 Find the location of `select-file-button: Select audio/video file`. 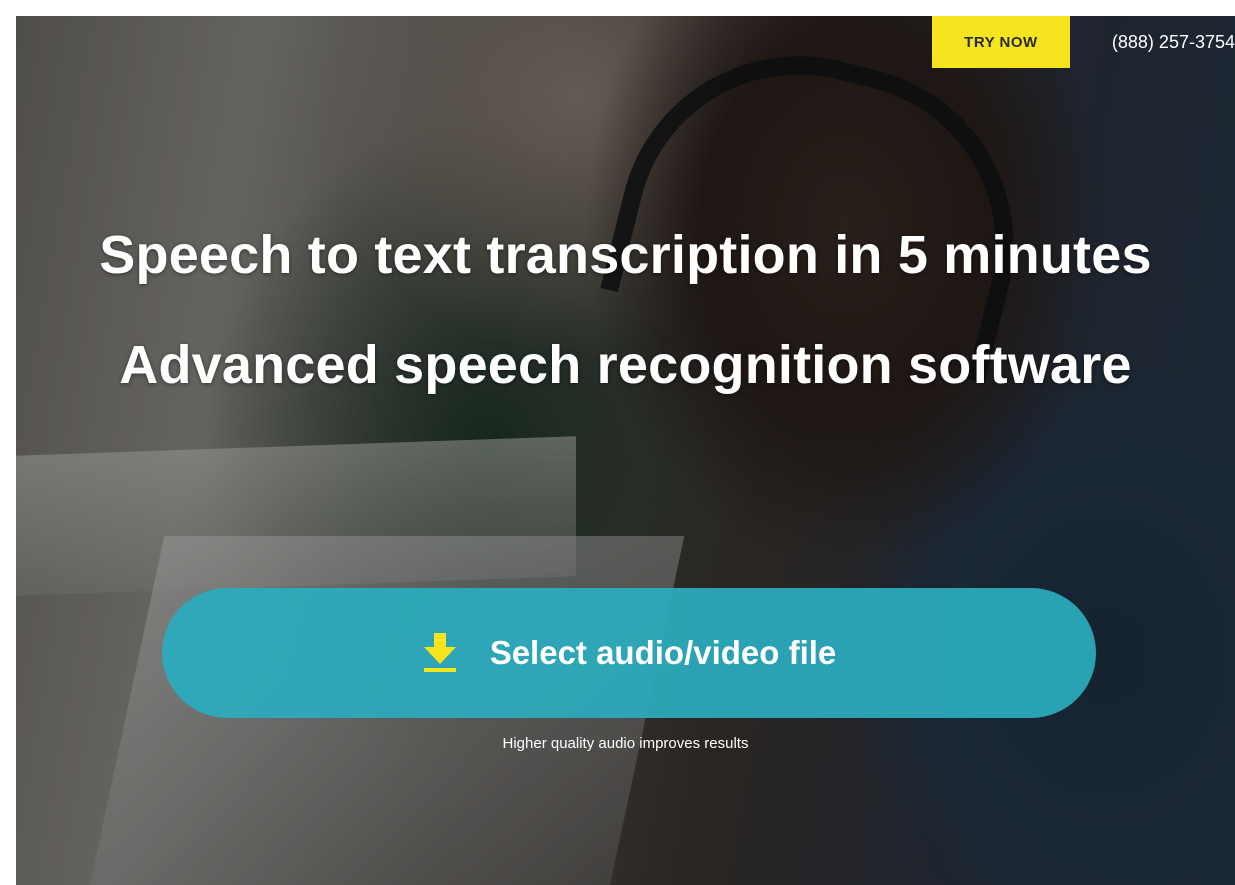

select-file-button: Select audio/video file is located at coordinates (629, 653).